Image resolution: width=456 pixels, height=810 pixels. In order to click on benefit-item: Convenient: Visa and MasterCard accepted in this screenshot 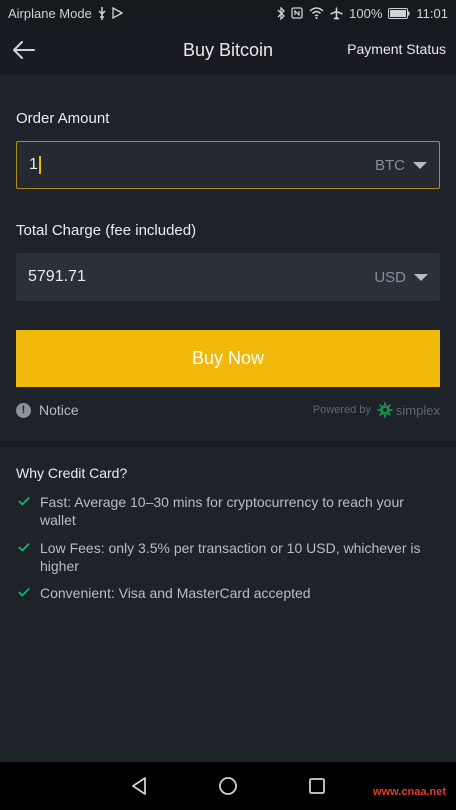, I will do `click(228, 593)`.